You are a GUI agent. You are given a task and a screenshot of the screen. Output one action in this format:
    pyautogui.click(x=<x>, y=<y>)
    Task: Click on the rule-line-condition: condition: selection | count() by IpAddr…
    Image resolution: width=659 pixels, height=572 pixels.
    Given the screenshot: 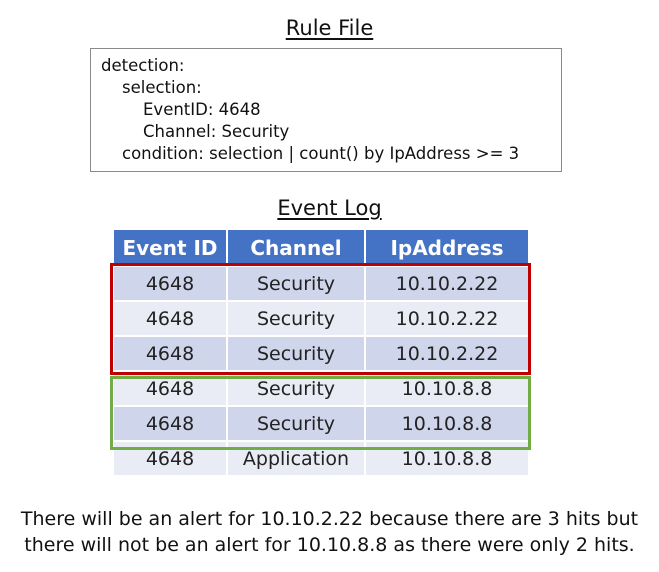 What is the action you would take?
    pyautogui.click(x=321, y=153)
    